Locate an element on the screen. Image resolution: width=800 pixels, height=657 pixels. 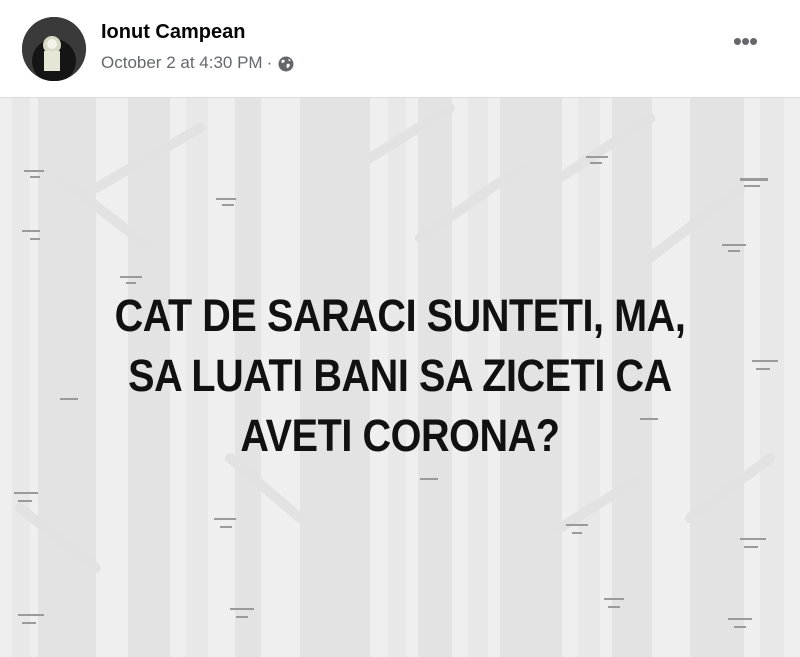
post-meta: October 2 at 4:30 PM · is located at coordinates (197, 63).